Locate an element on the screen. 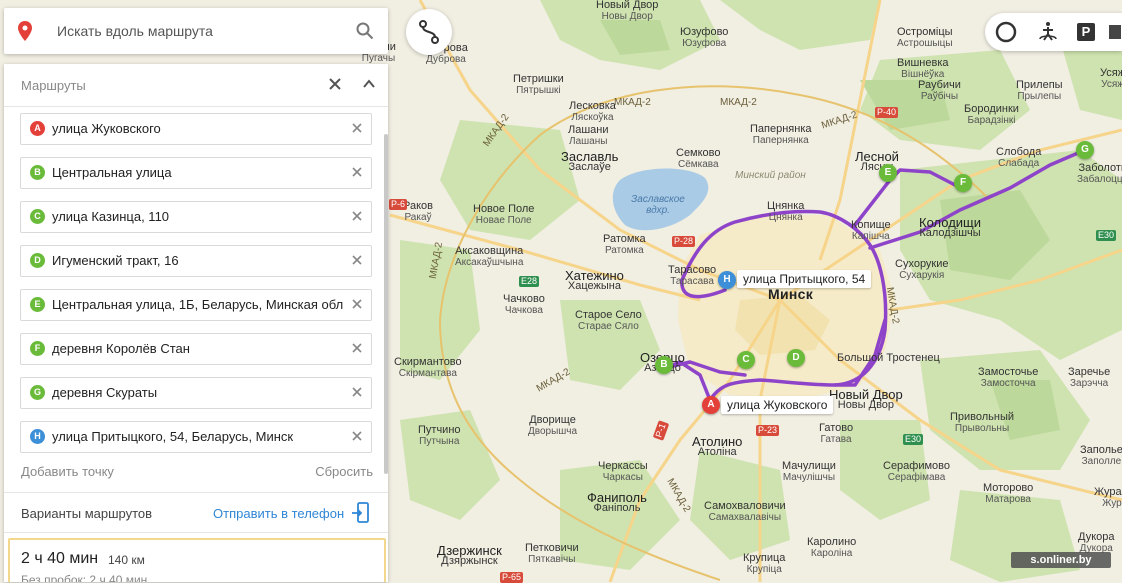 This screenshot has height=583, width=1122. place-label: ЗаболотьЗабалоцце is located at coordinates (1099, 174).